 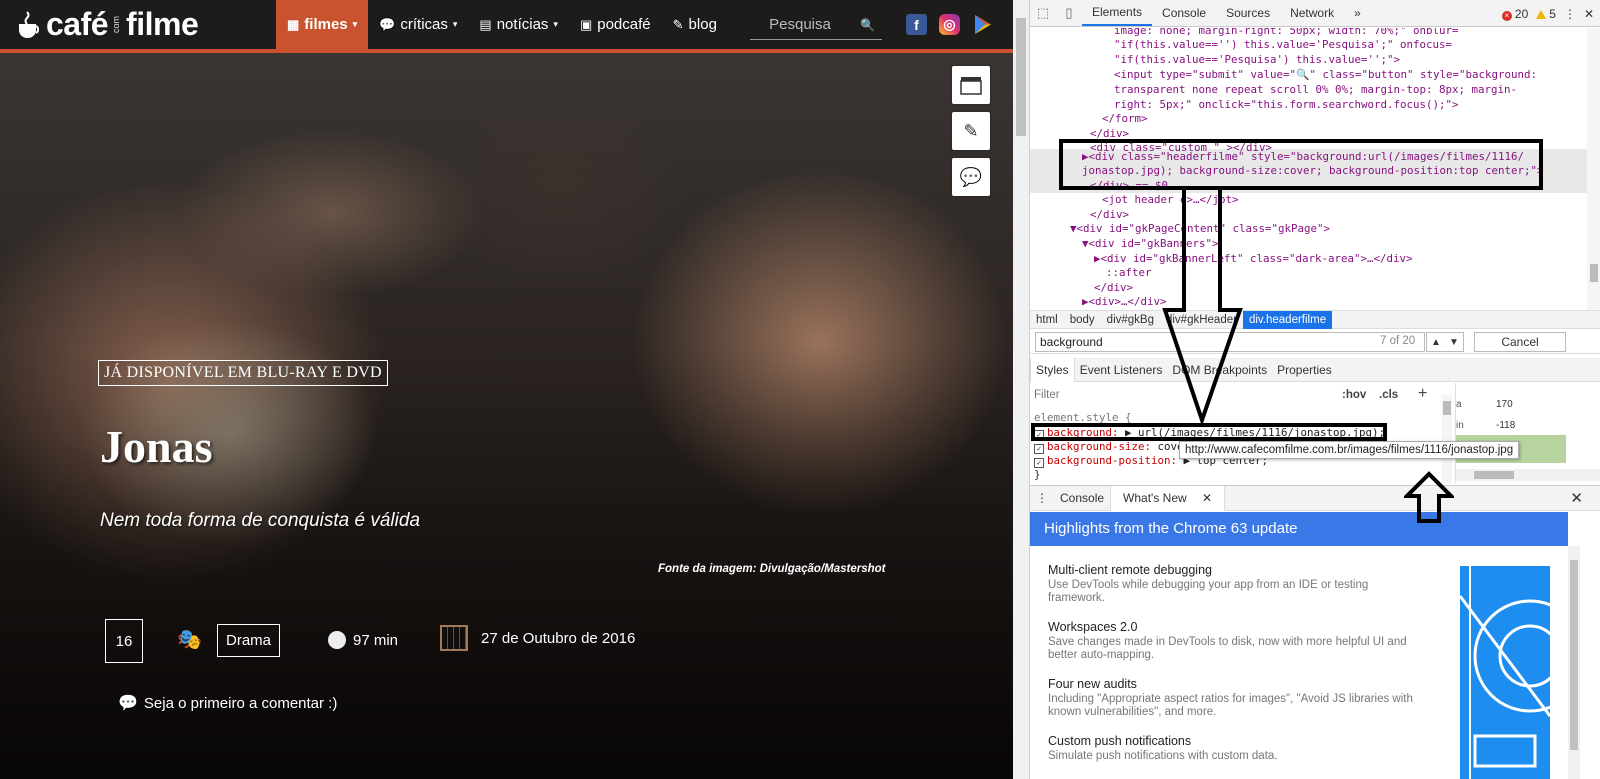 What do you see at coordinates (916, 24) in the screenshot?
I see `facebook-icon: f` at bounding box center [916, 24].